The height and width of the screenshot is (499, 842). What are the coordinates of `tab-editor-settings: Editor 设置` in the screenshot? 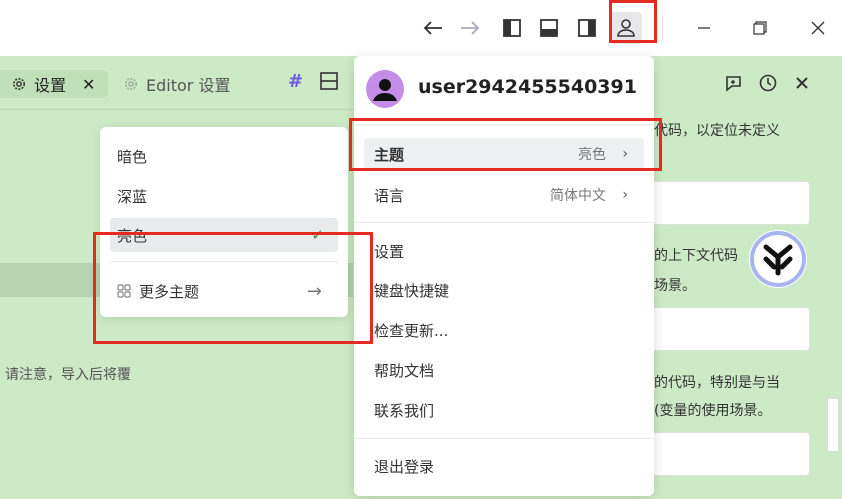 It's located at (177, 84).